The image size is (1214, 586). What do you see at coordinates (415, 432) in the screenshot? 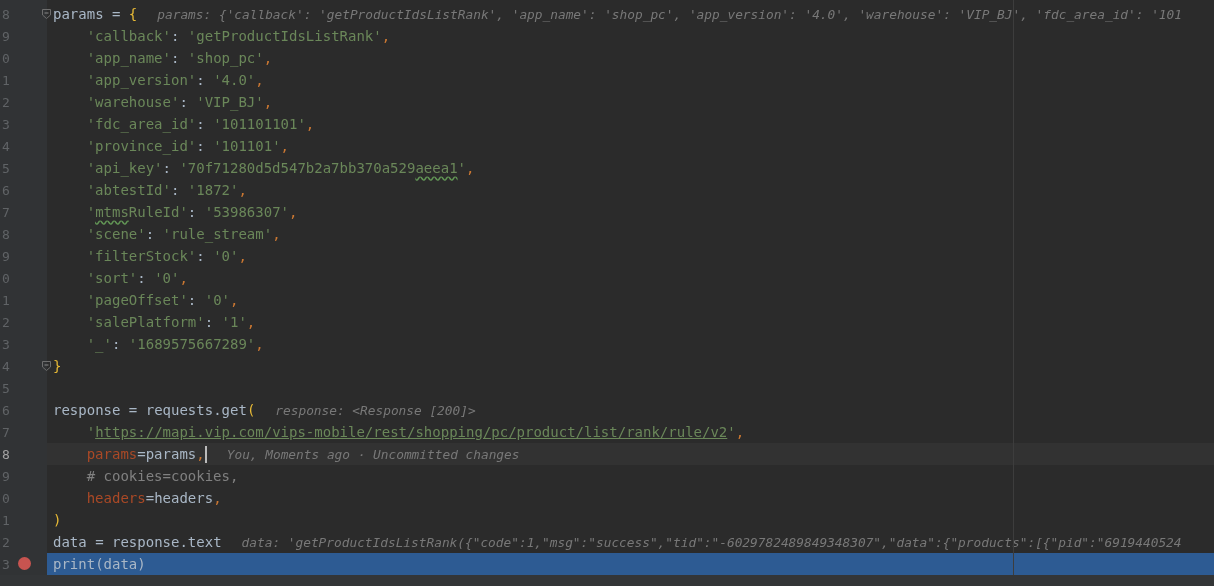
I see `code-text: 'https://mapi.vip.com/vips-mobile/rest/shopping/pc/product/list/rank/rule/v2',` at bounding box center [415, 432].